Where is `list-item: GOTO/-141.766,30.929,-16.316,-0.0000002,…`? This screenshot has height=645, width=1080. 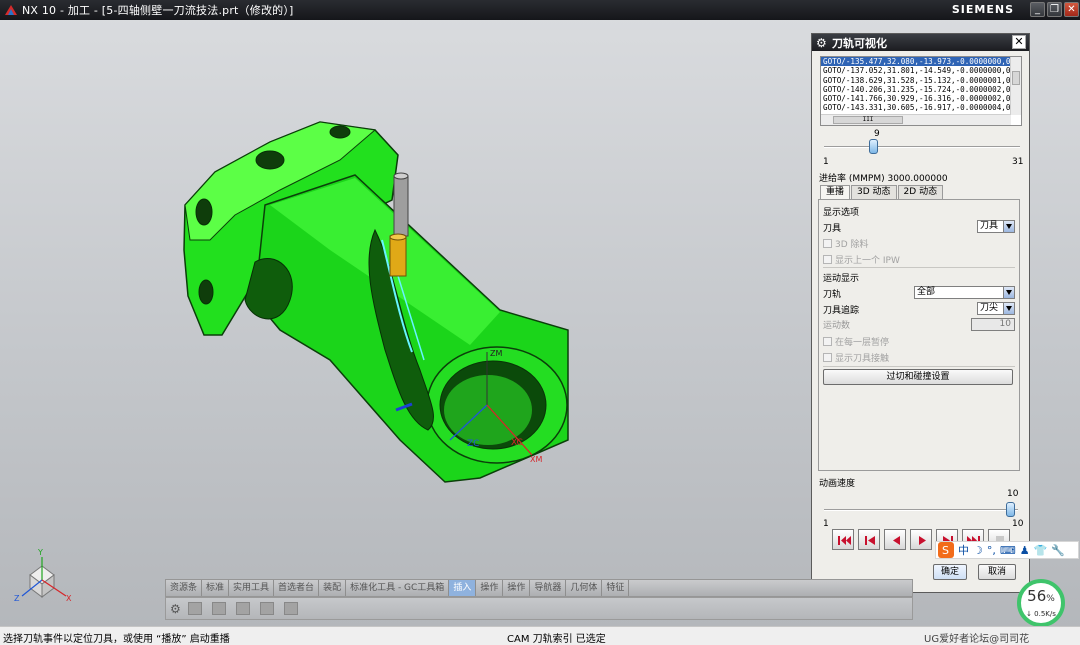 list-item: GOTO/-141.766,30.929,-16.316,-0.0000002,… is located at coordinates (921, 98).